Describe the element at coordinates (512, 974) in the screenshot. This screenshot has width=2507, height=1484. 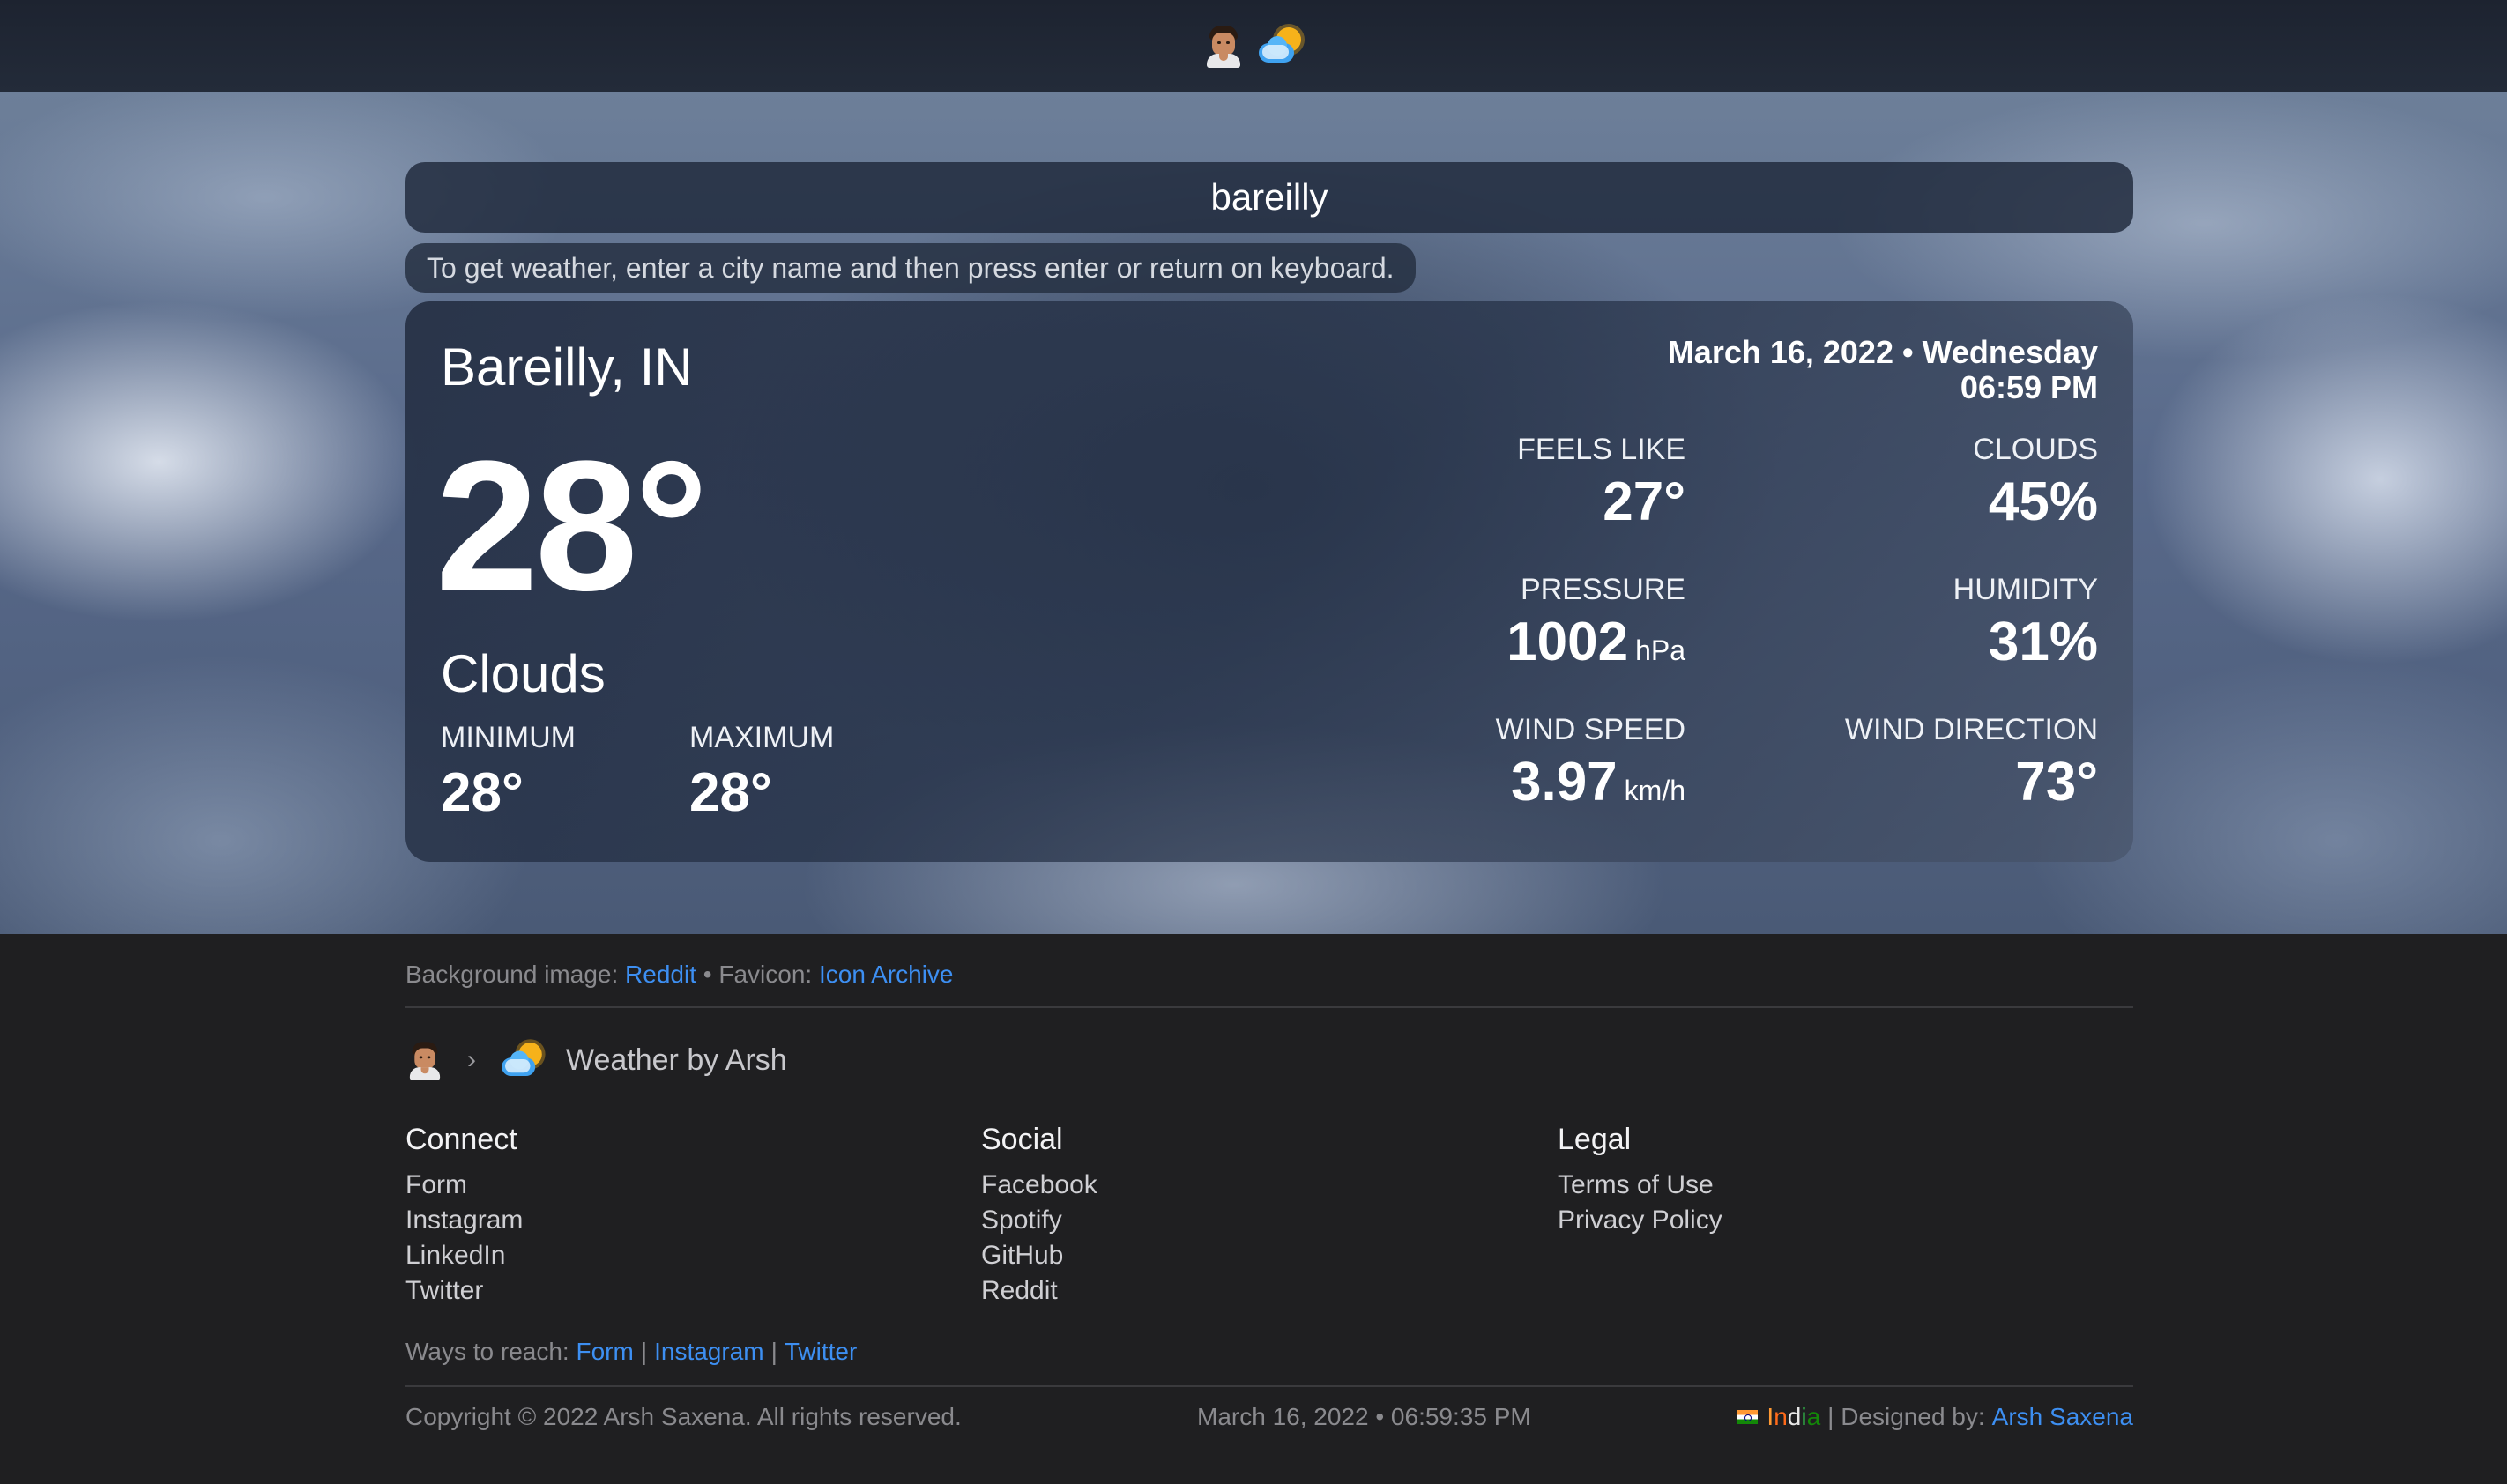
I see `background-credit-label: Background image:` at that location.